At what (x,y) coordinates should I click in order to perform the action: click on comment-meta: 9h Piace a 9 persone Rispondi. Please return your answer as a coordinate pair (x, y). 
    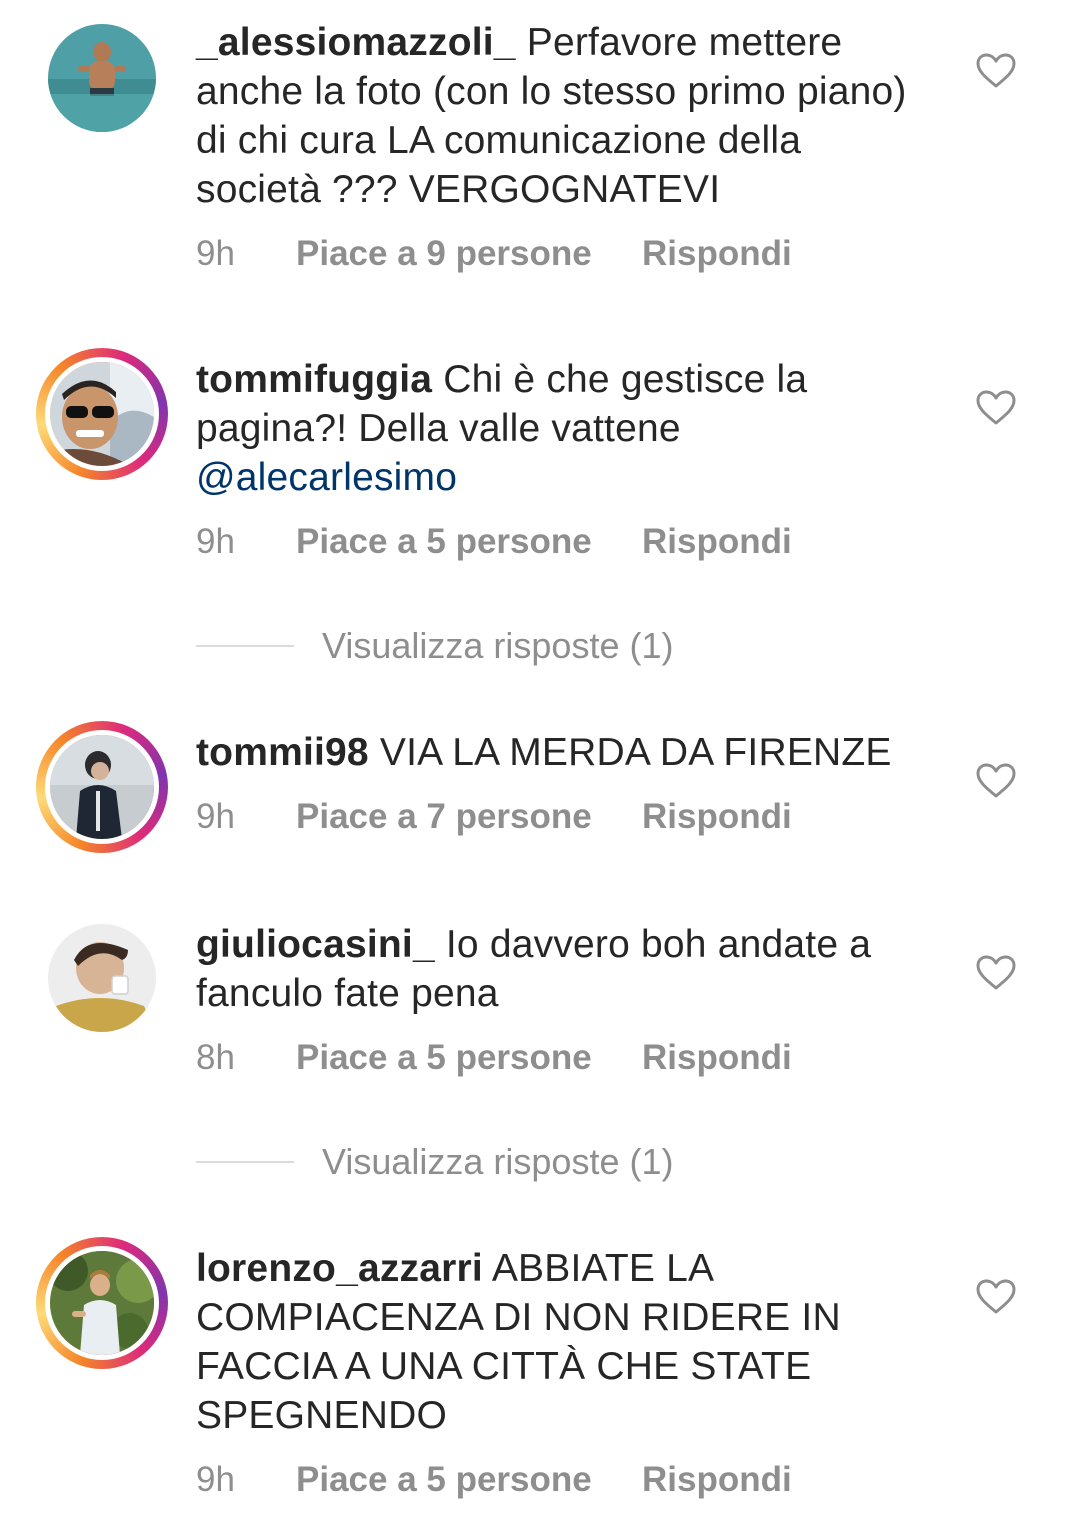
    Looking at the image, I should click on (494, 254).